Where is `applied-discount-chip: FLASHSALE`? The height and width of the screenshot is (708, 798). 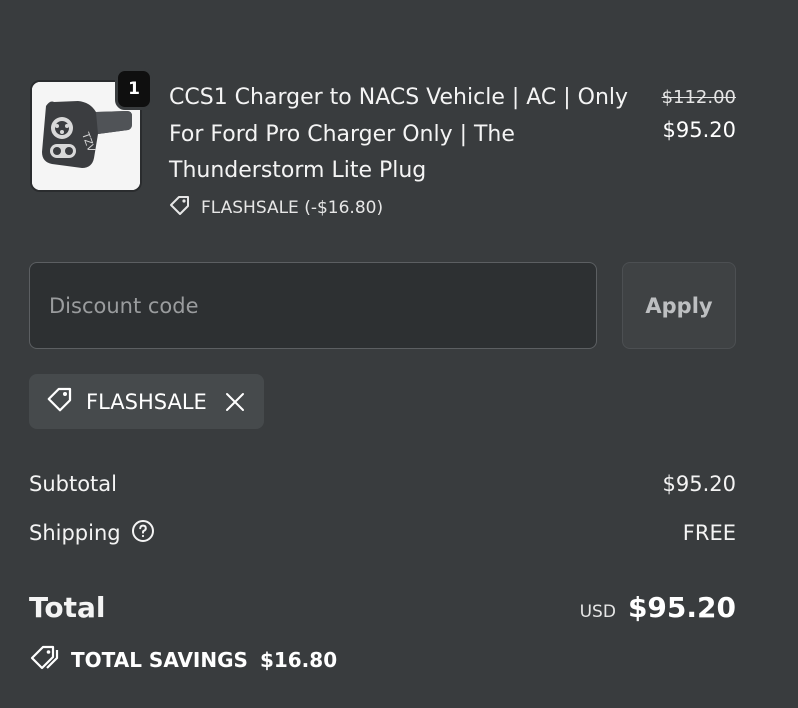 applied-discount-chip: FLASHSALE is located at coordinates (146, 401).